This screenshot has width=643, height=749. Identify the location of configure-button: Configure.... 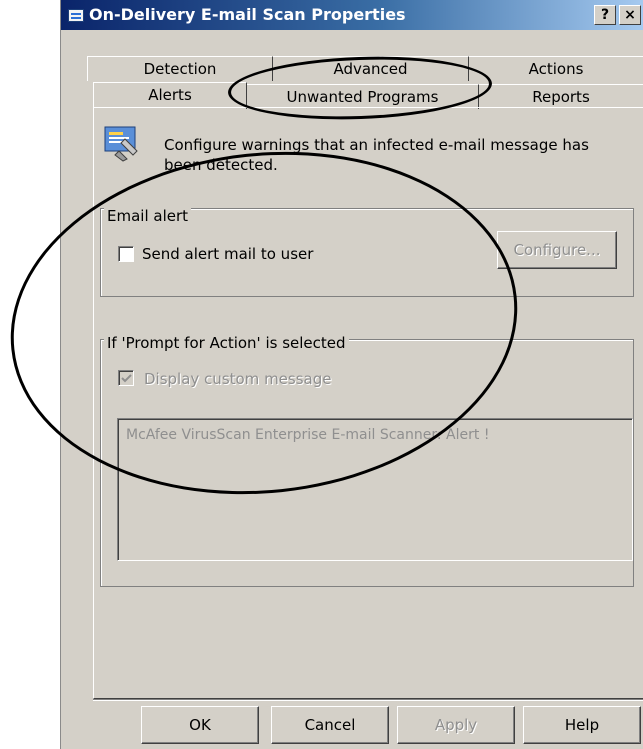
(557, 250).